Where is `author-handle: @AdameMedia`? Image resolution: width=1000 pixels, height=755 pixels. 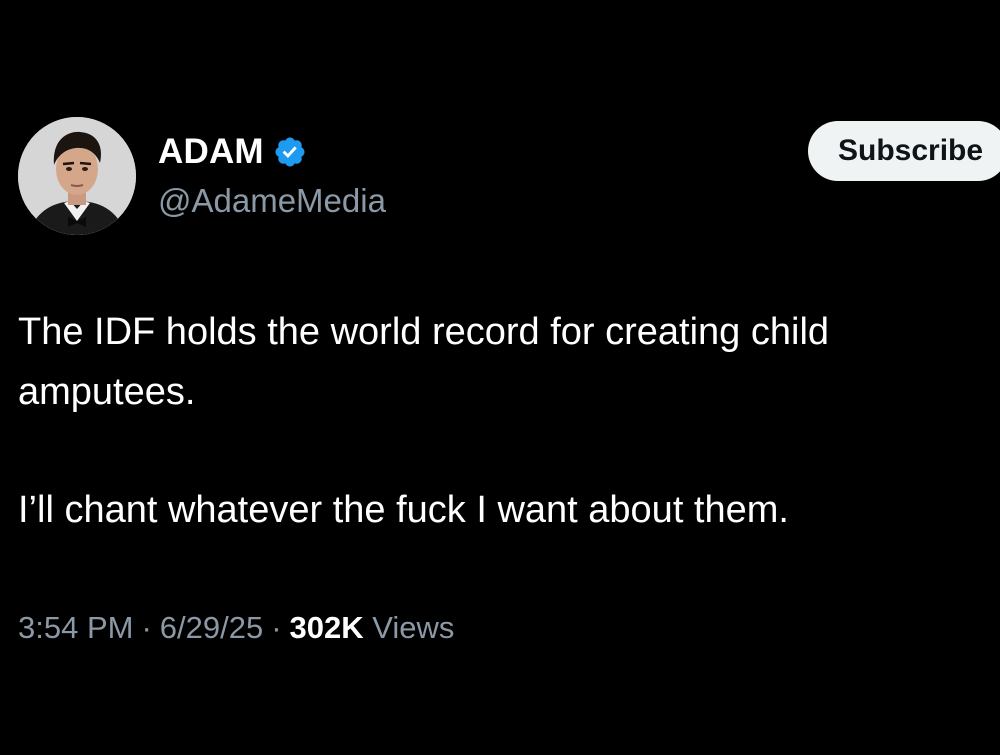 author-handle: @AdameMedia is located at coordinates (272, 201).